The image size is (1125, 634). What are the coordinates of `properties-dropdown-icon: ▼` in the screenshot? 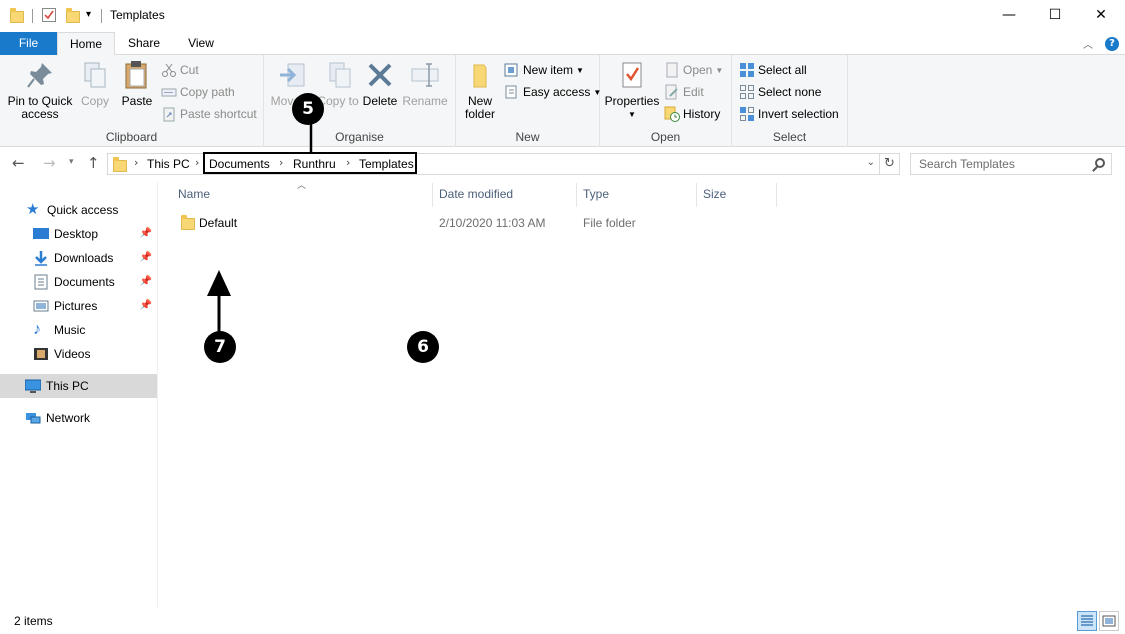 It's located at (632, 114).